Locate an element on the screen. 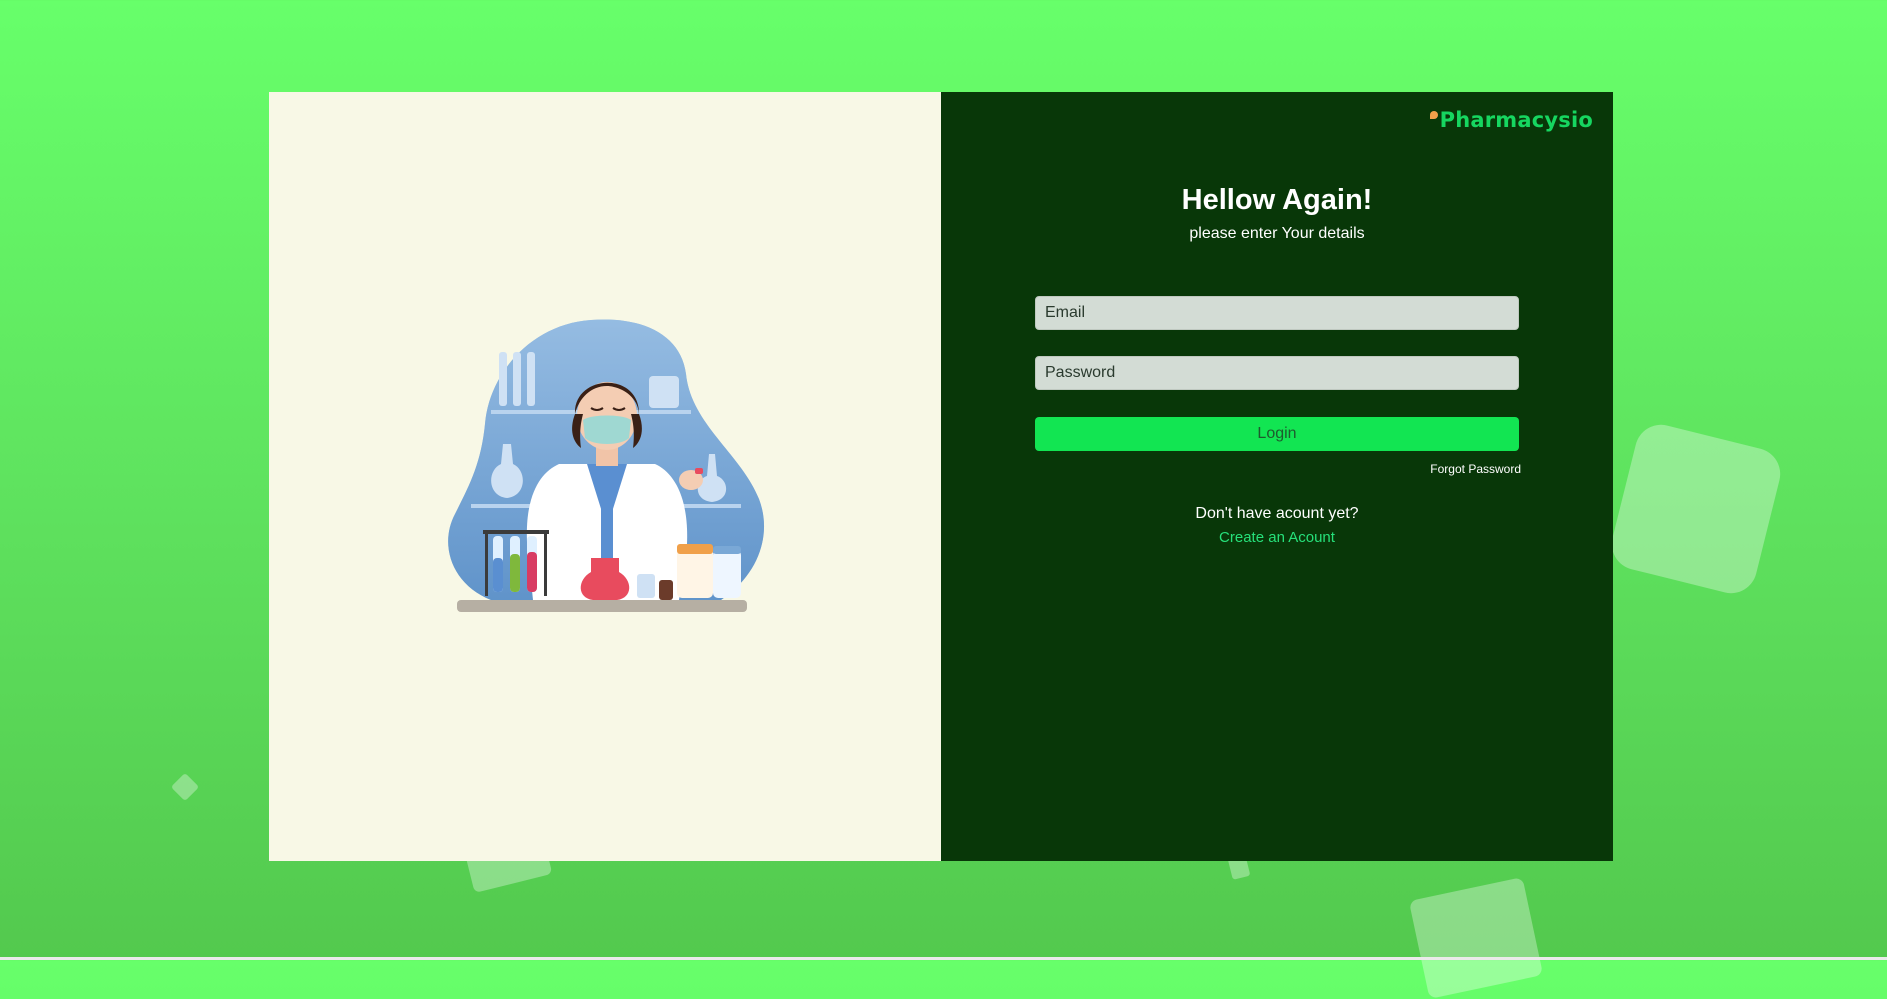 Image resolution: width=1887 pixels, height=999 pixels. forgot-password-link: Forgot Password is located at coordinates (1475, 469).